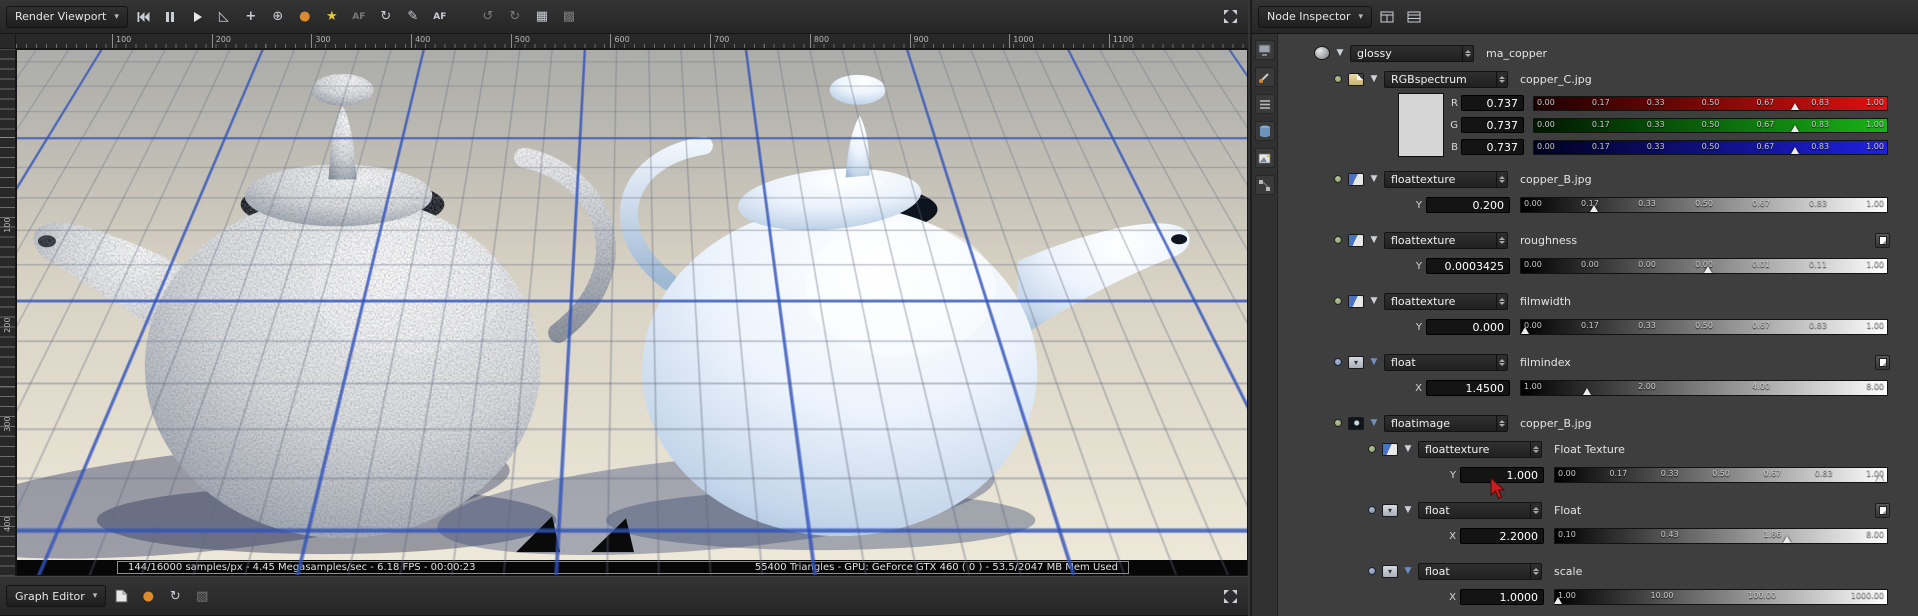  Describe the element at coordinates (197, 17) in the screenshot. I see `play-icon` at that location.